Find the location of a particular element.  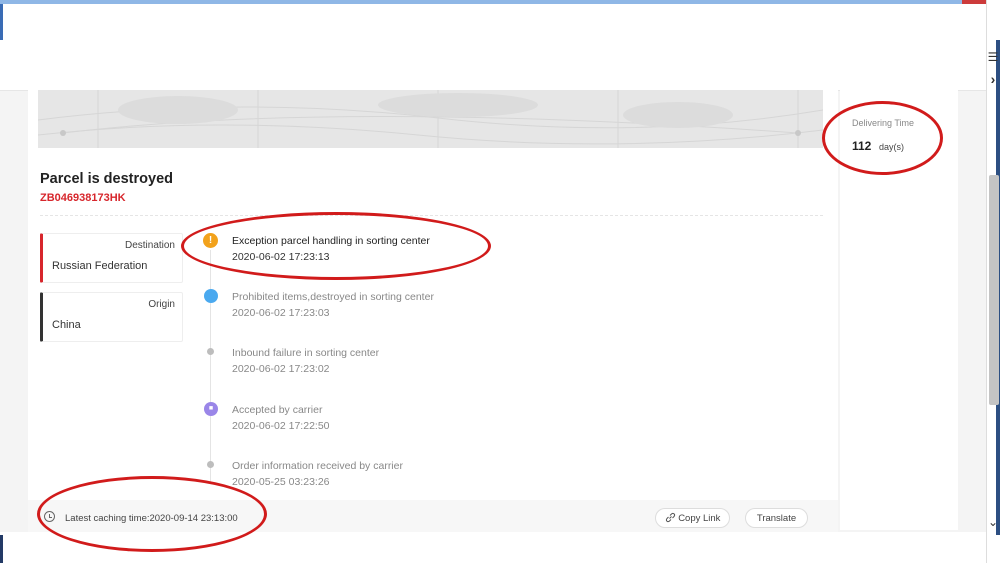

event-time: 2020-06-02 17:22:50 is located at coordinates (281, 426).